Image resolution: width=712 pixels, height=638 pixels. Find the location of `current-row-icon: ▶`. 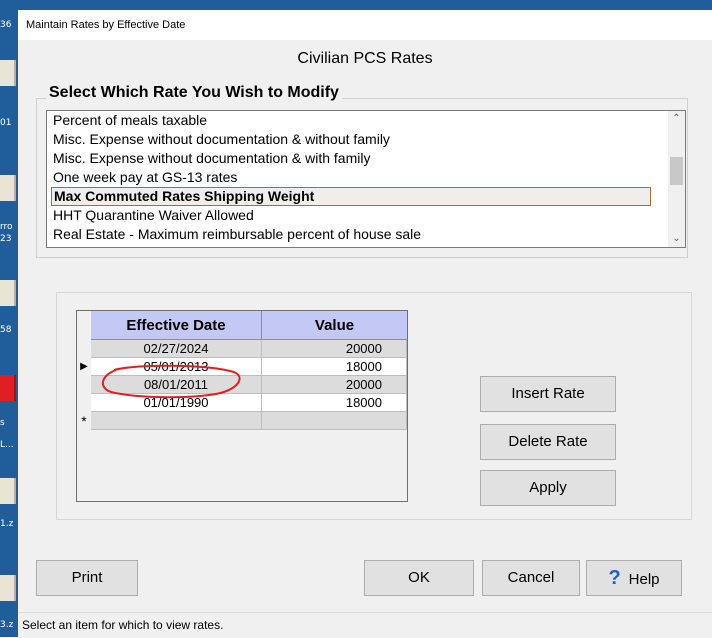

current-row-icon: ▶ is located at coordinates (84, 366).